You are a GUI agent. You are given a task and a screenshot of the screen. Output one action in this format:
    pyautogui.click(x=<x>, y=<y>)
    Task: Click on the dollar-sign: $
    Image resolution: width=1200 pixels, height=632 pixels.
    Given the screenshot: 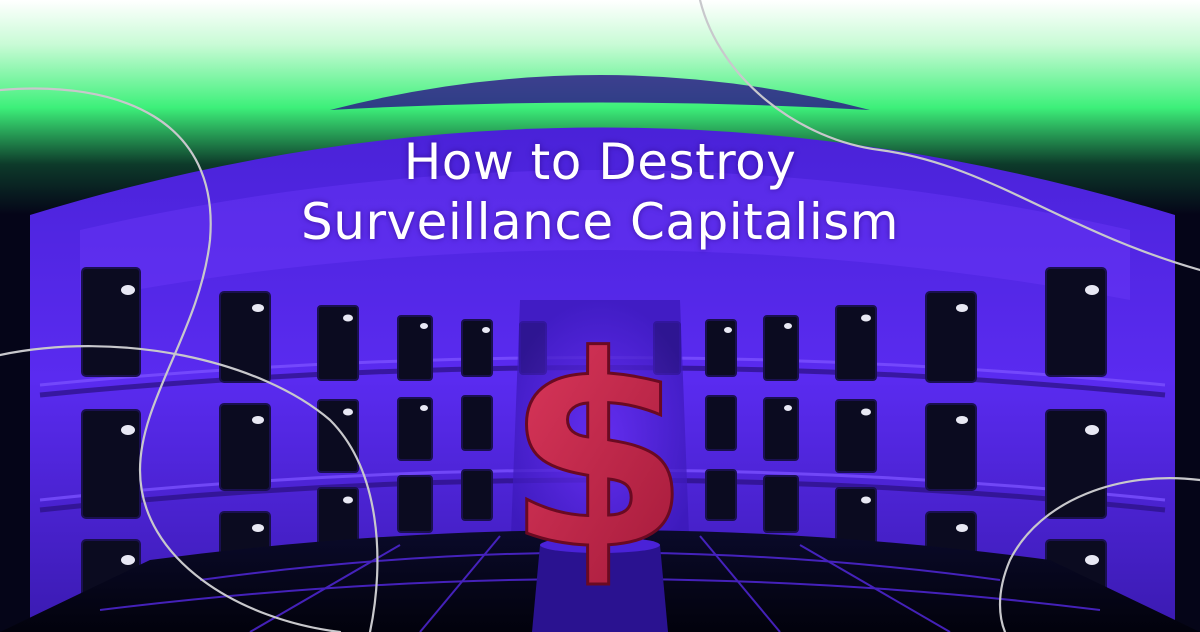 What is the action you would take?
    pyautogui.click(x=598, y=454)
    